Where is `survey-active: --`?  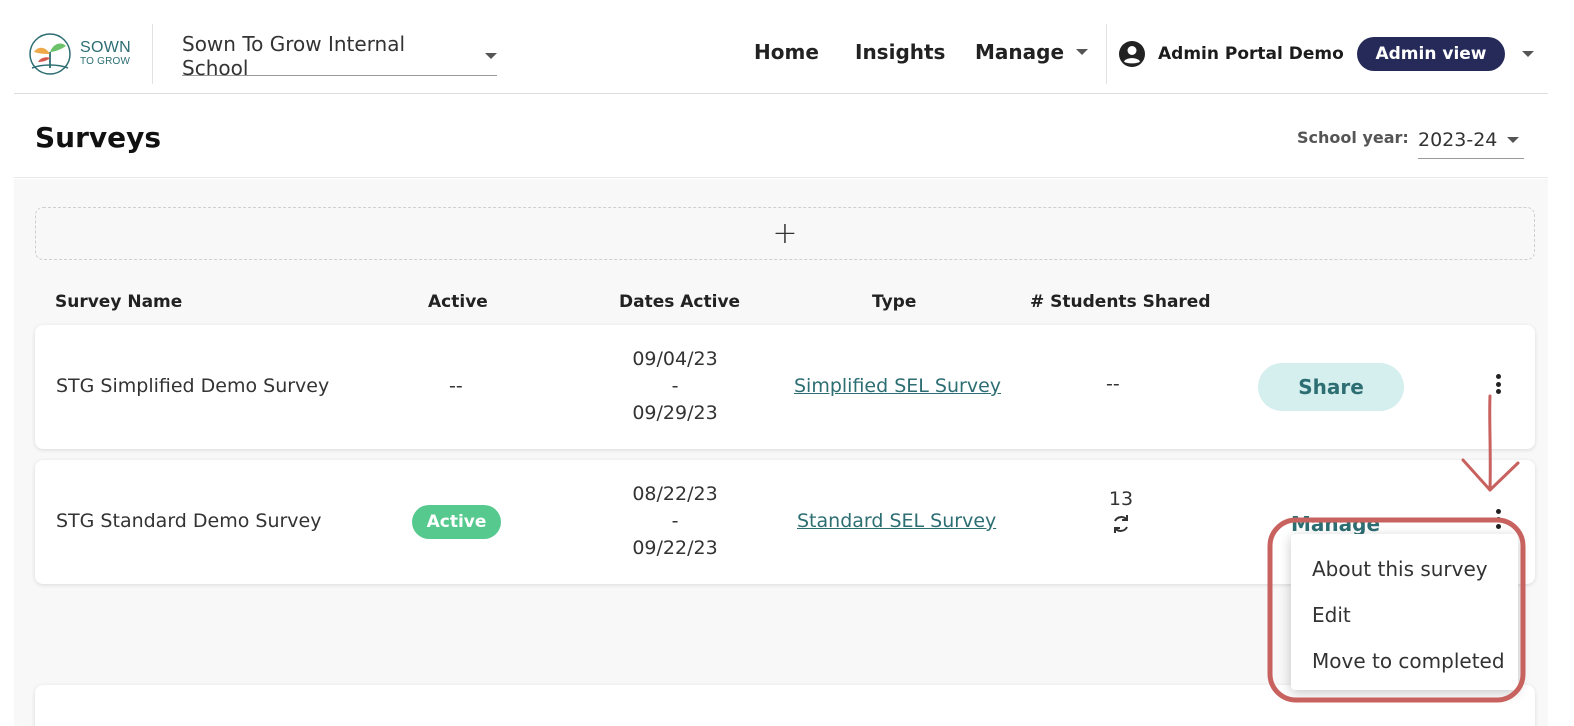
survey-active: -- is located at coordinates (456, 386).